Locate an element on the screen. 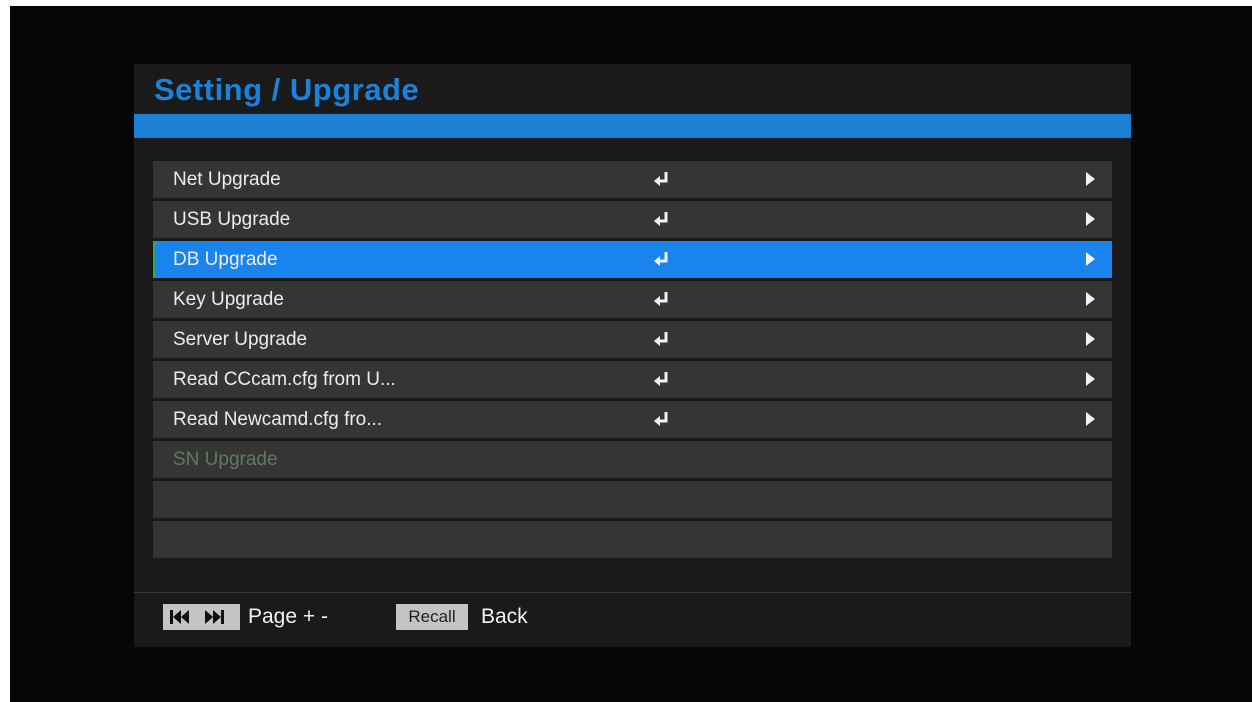  menu-item-db-upgrade: DB Upgrade is located at coordinates (632, 259).